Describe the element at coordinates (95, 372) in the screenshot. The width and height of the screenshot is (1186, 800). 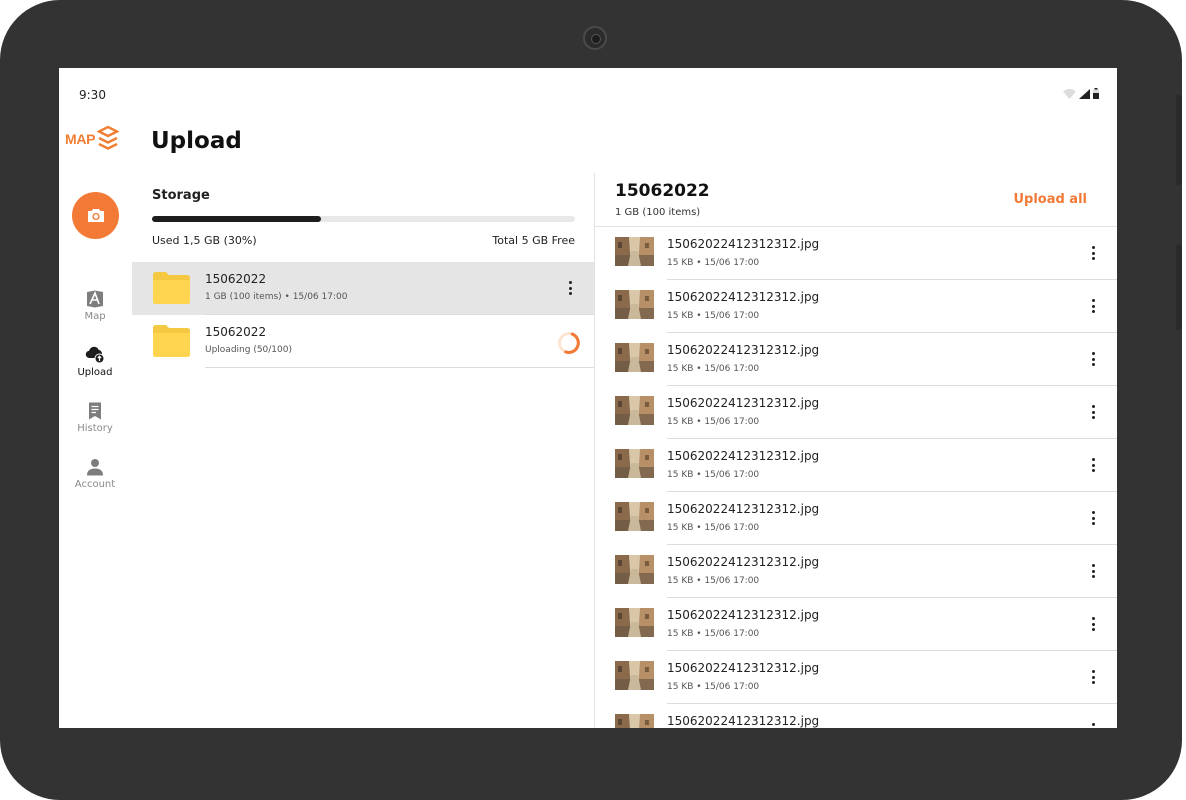
I see `nav-label-upload: Upload` at that location.